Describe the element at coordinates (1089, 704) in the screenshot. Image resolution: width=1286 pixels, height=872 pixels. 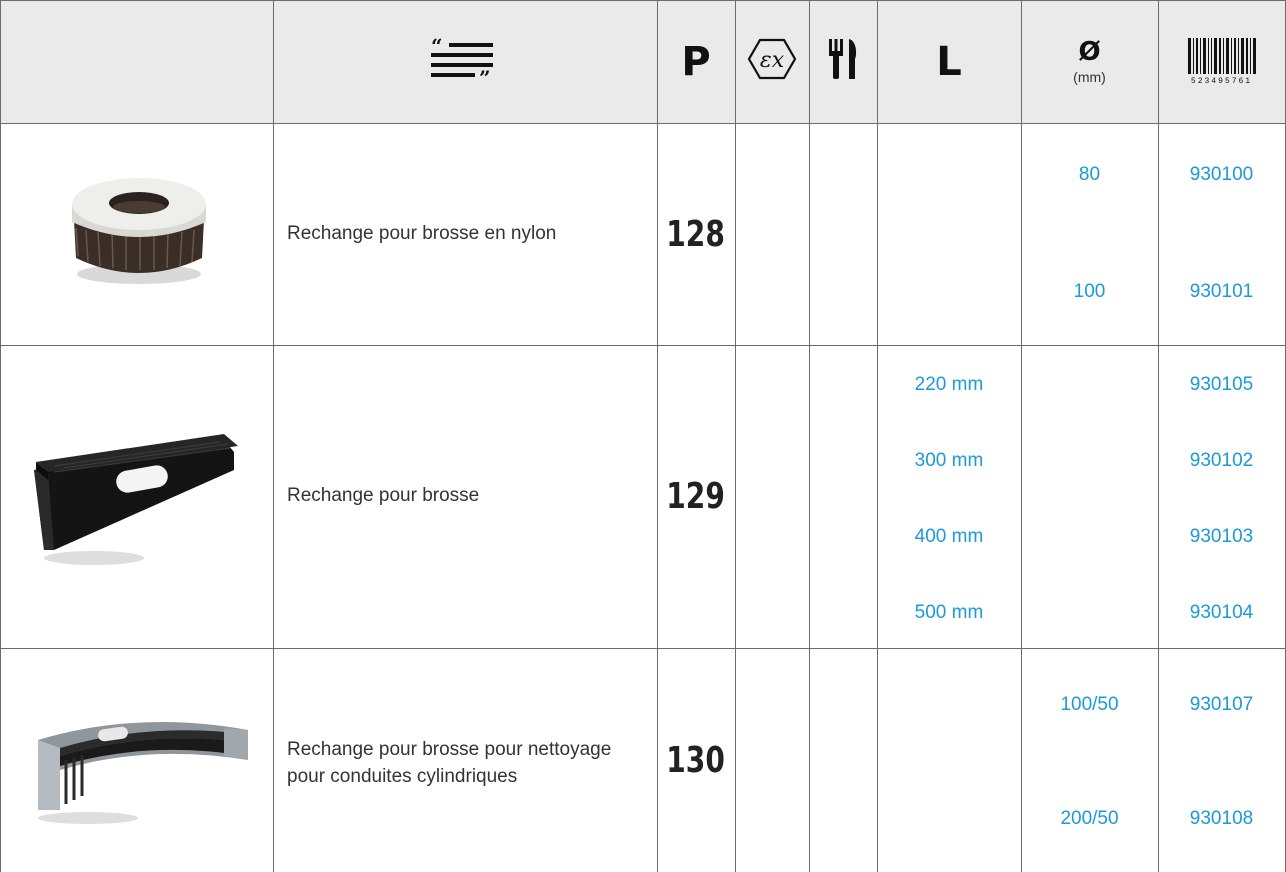
I see `diameter-value: 100/50` at that location.